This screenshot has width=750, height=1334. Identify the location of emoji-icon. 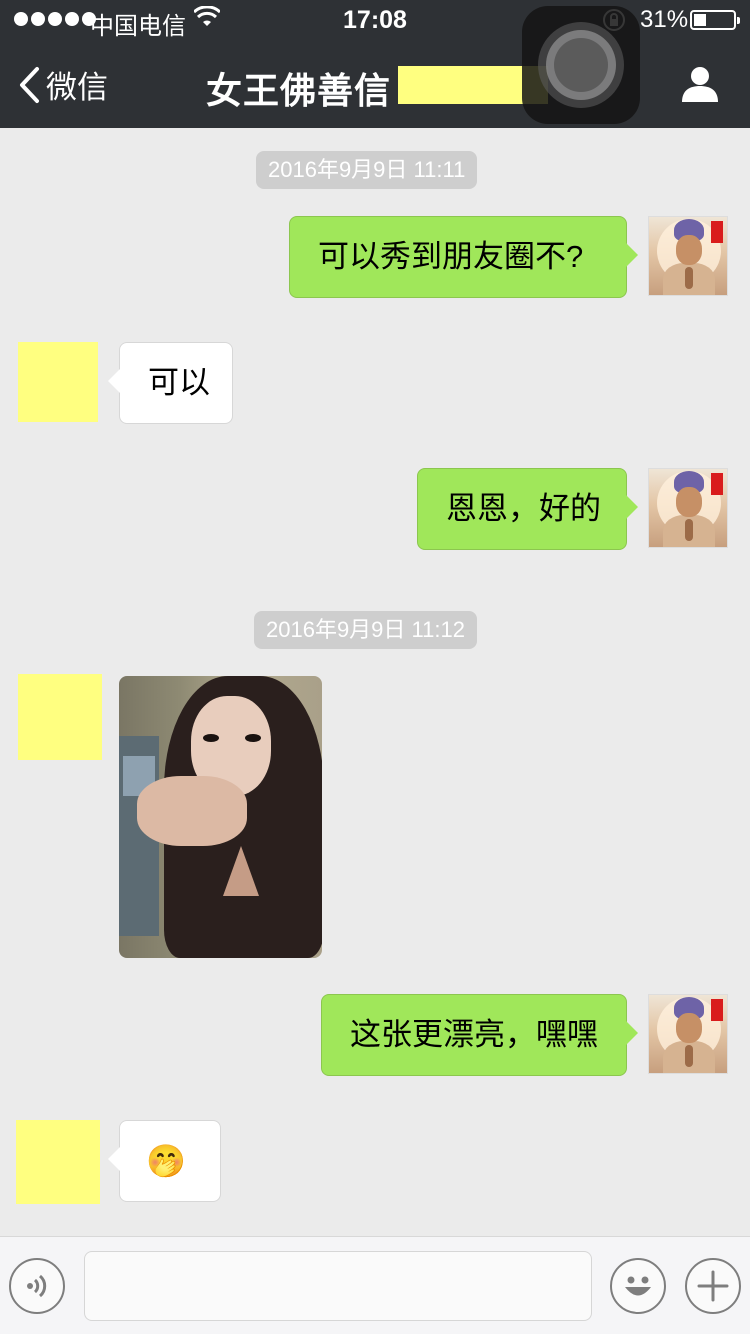
(638, 1286).